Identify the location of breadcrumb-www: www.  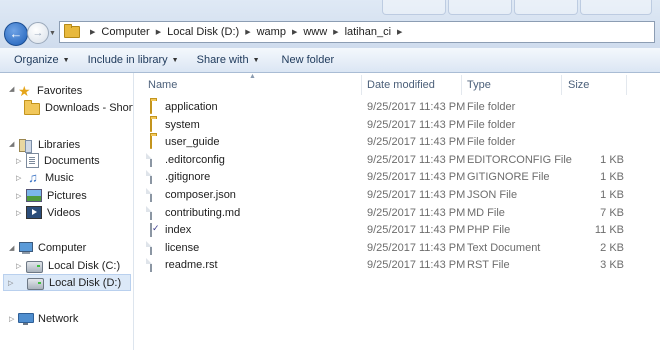
(315, 32).